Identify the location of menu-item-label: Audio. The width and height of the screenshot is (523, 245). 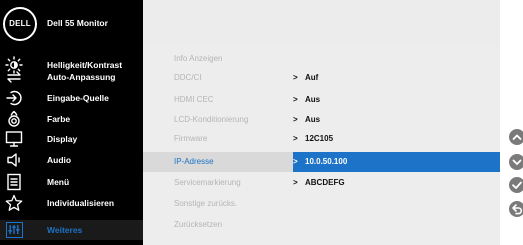
(59, 160).